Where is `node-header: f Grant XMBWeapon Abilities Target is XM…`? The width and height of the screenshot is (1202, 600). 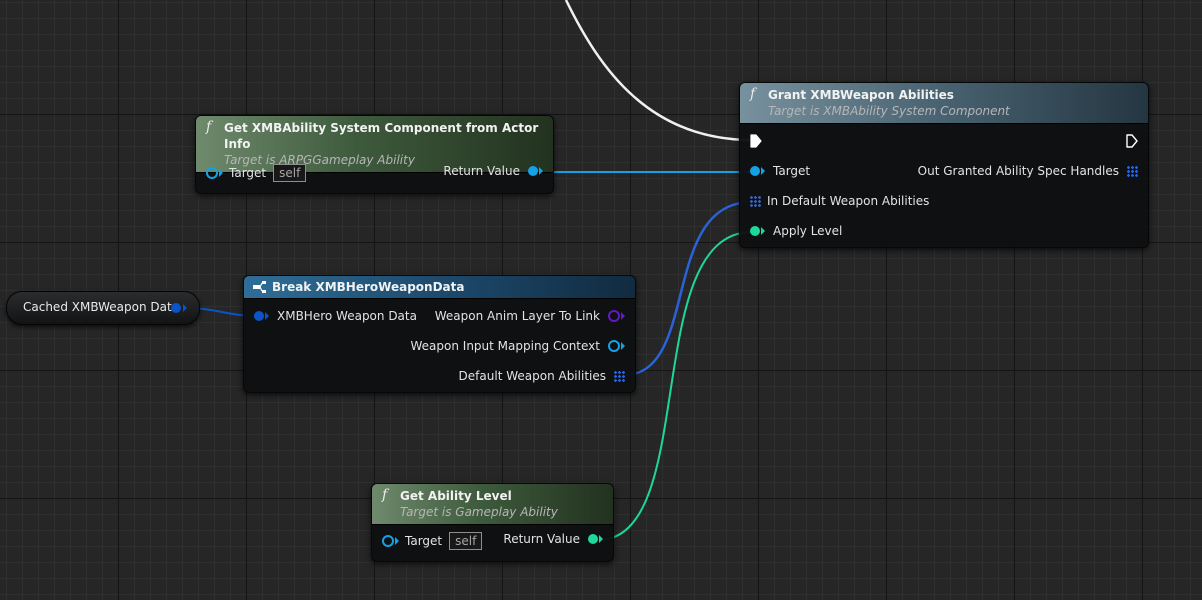 node-header: f Grant XMBWeapon Abilities Target is XM… is located at coordinates (944, 103).